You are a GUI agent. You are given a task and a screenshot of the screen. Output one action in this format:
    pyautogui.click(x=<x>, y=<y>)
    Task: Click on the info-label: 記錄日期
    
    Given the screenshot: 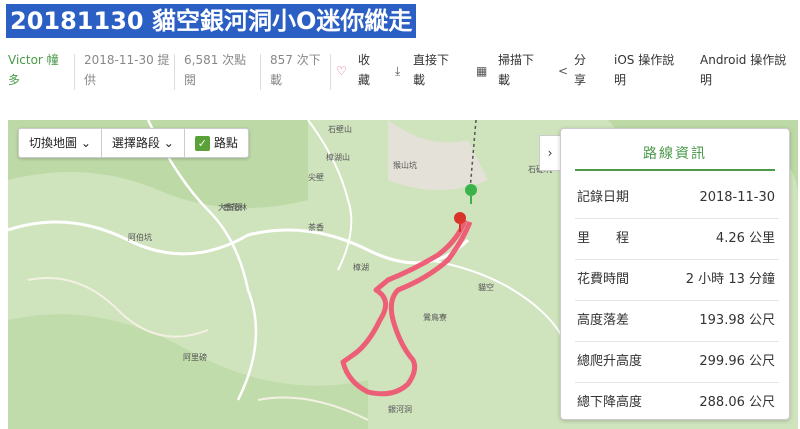 What is the action you would take?
    pyautogui.click(x=603, y=197)
    